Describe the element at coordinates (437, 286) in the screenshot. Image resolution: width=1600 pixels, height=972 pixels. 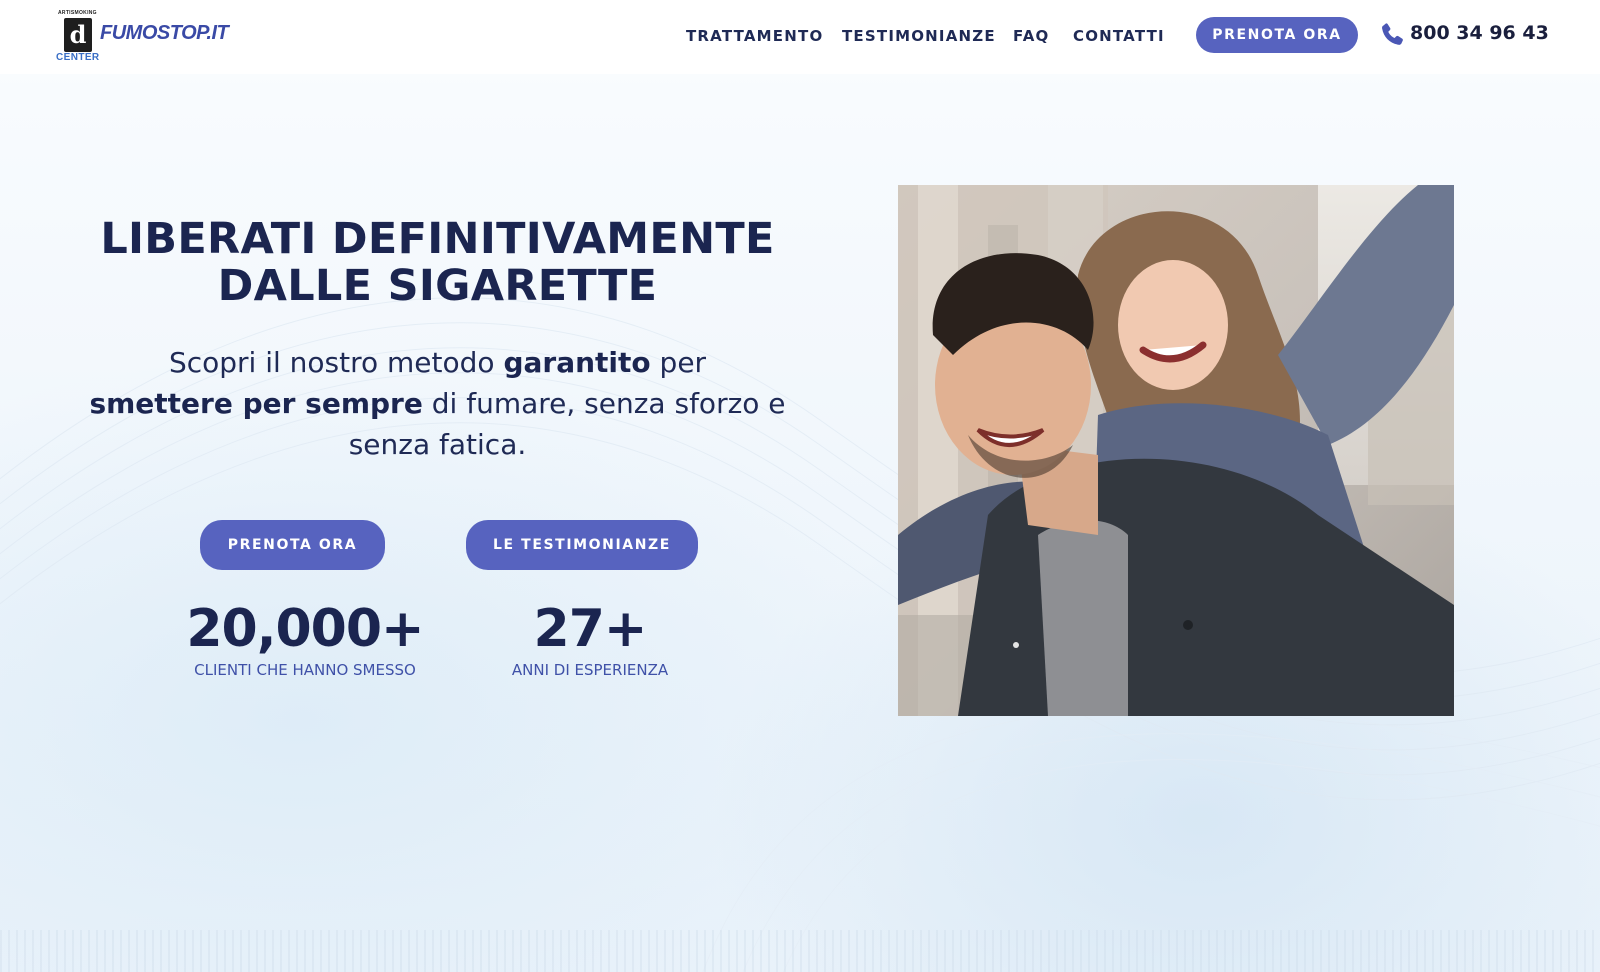
I see `hero-title-line-2: DALLE SIGARETTE` at that location.